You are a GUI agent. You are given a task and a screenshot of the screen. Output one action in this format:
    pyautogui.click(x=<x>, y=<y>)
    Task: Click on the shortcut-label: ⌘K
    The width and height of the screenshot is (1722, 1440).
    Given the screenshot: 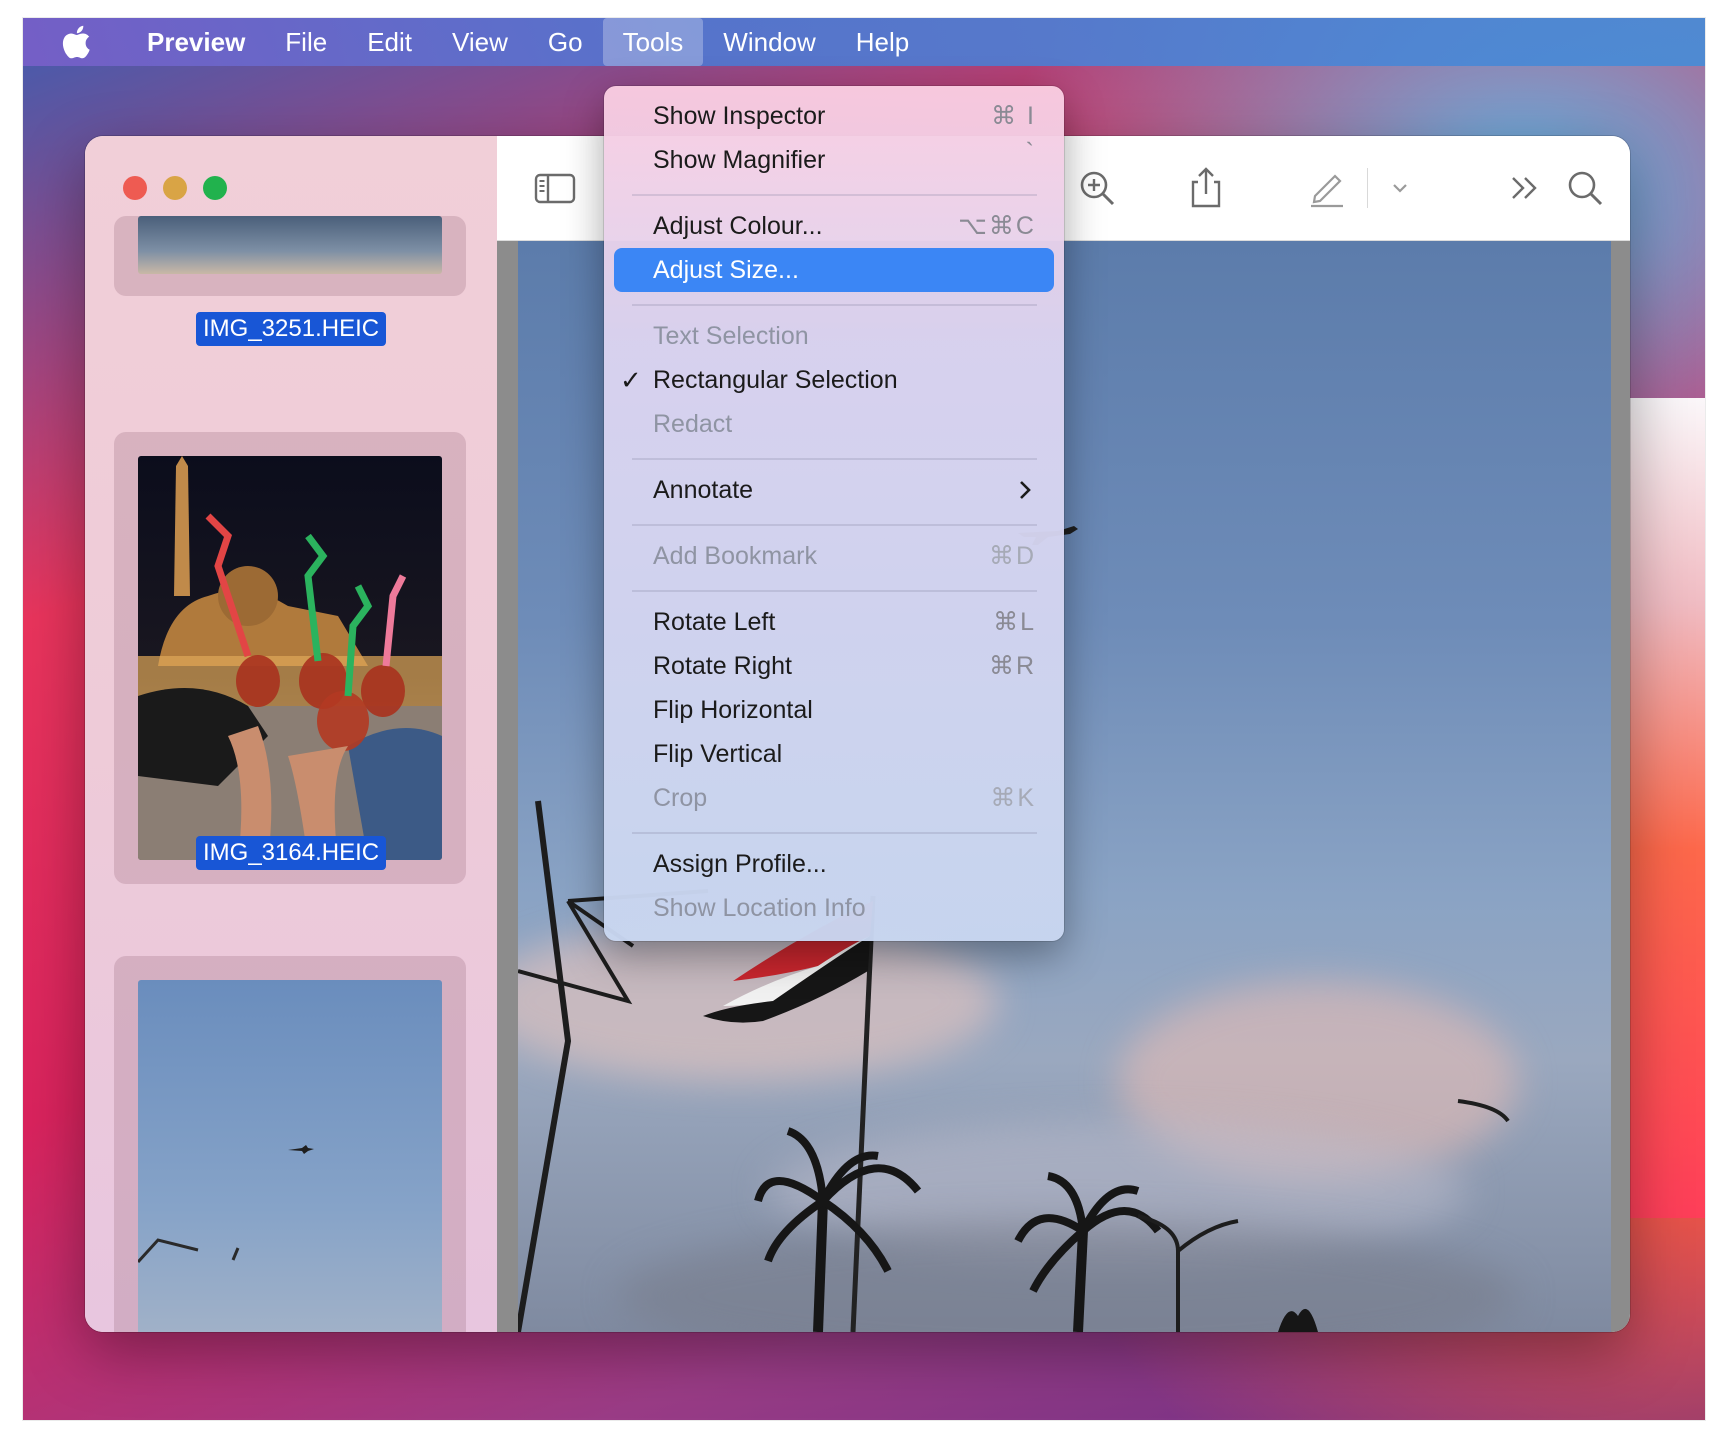 What is the action you would take?
    pyautogui.click(x=1013, y=798)
    